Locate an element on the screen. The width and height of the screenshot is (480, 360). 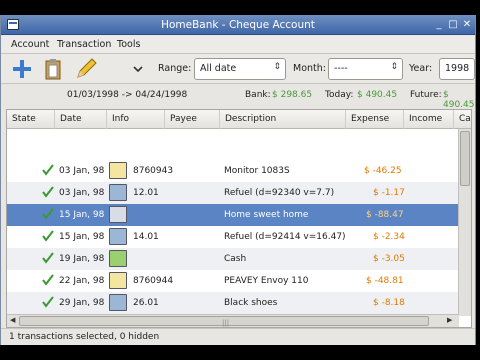
column-category: Ca is located at coordinates (462, 119).